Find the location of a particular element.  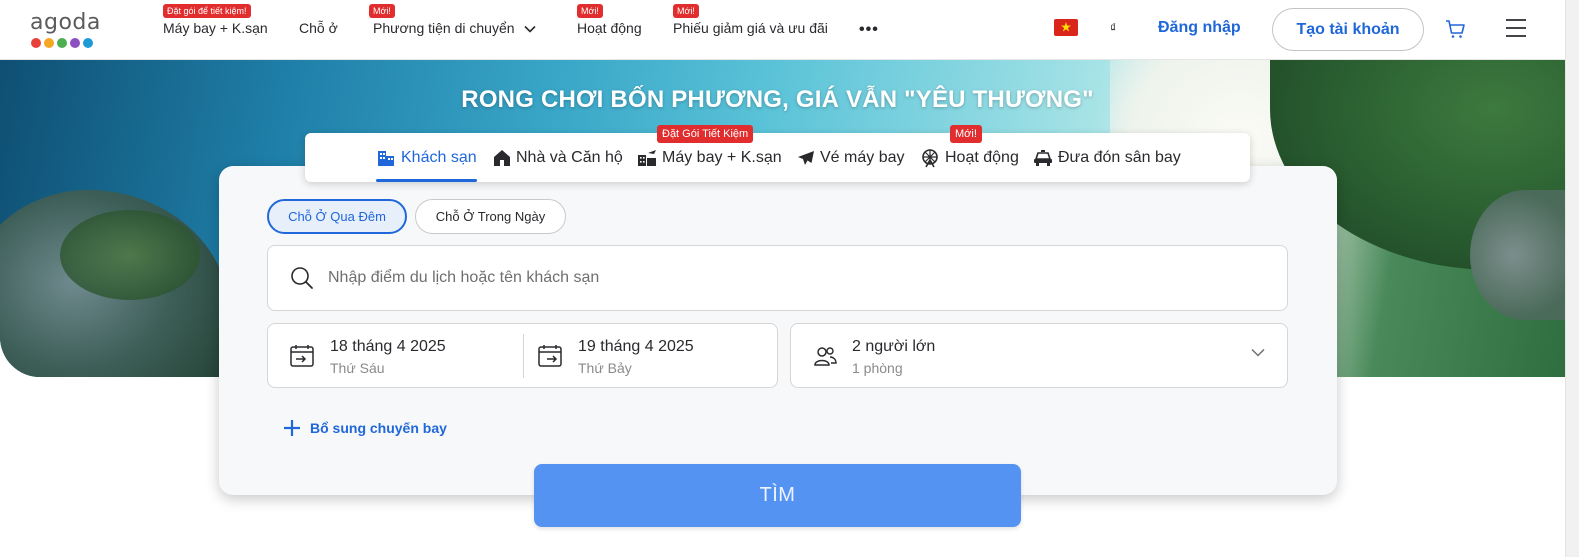

guests-rooms-value: 1 phòng is located at coordinates (877, 368).